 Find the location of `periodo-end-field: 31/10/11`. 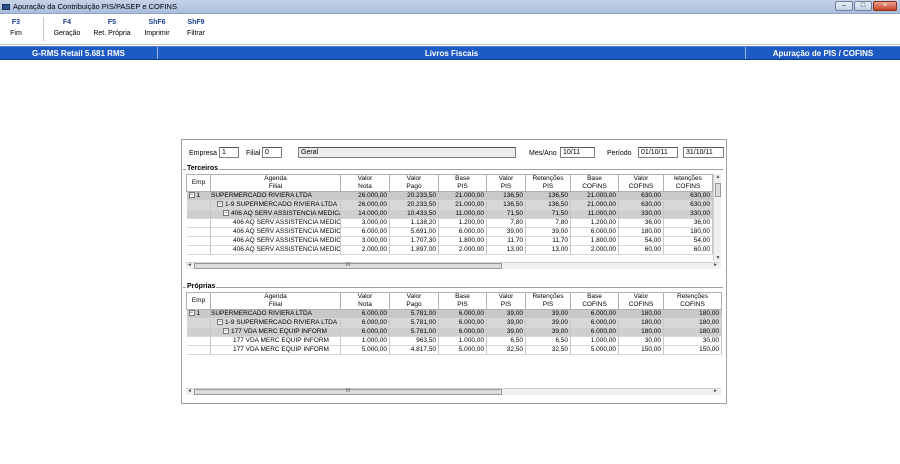

periodo-end-field: 31/10/11 is located at coordinates (703, 152).